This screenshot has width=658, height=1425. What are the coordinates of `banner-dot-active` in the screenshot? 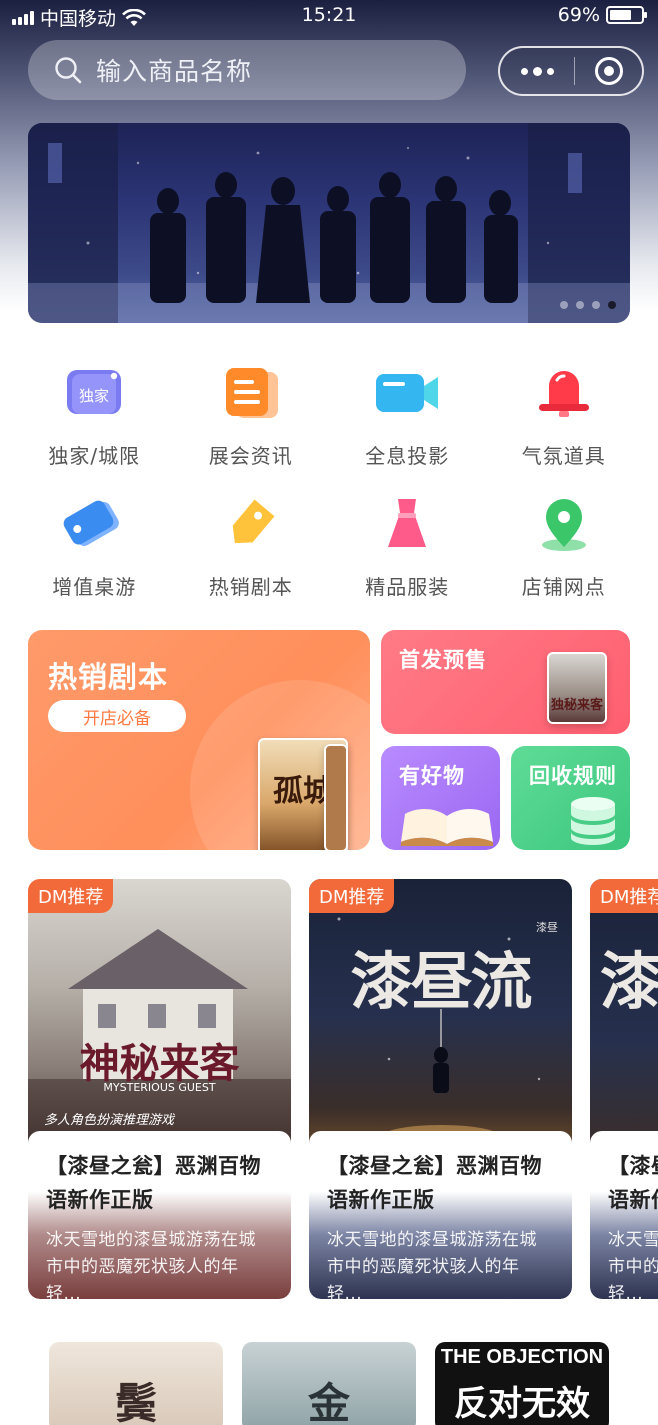 It's located at (612, 305).